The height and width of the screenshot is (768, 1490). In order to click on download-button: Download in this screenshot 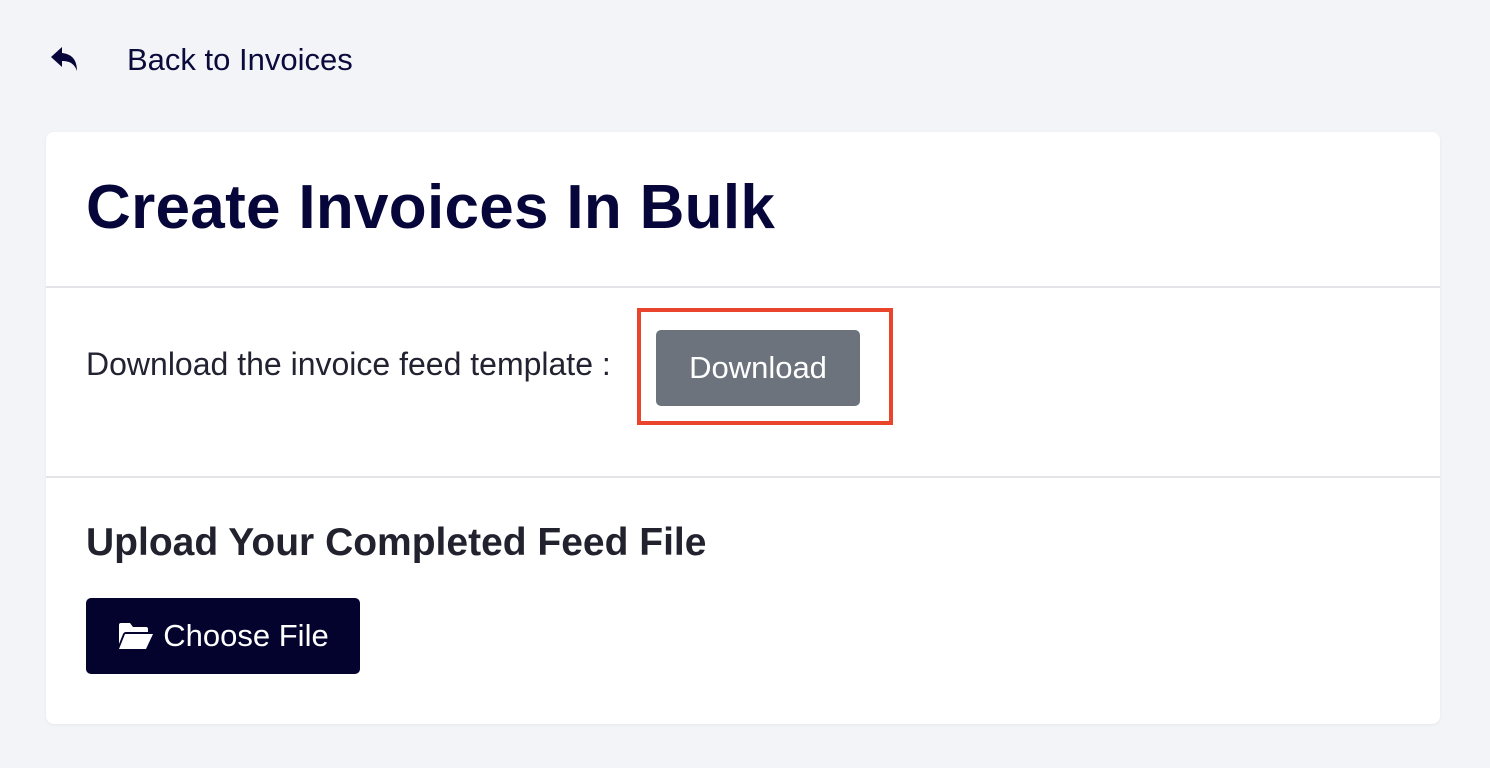, I will do `click(758, 368)`.